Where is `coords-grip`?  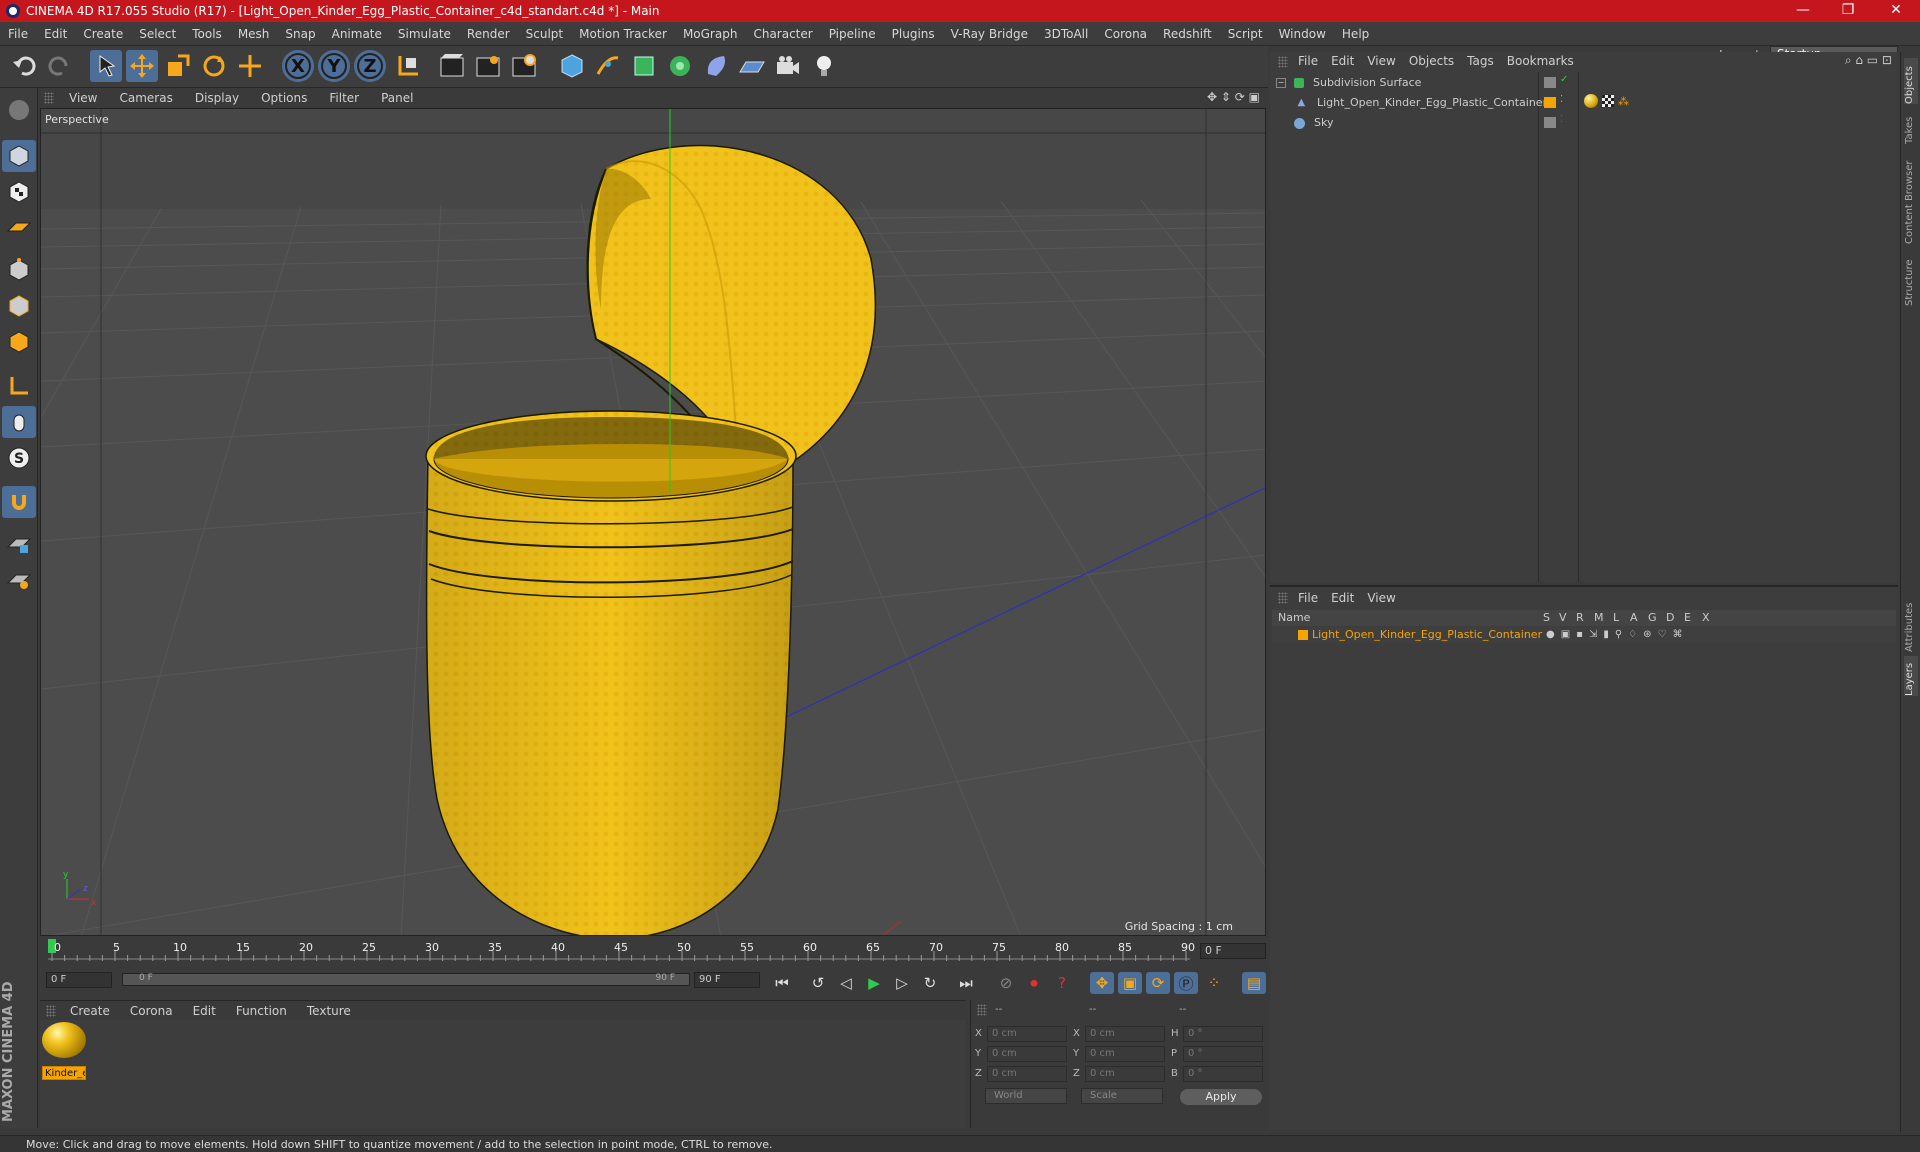 coords-grip is located at coordinates (982, 1010).